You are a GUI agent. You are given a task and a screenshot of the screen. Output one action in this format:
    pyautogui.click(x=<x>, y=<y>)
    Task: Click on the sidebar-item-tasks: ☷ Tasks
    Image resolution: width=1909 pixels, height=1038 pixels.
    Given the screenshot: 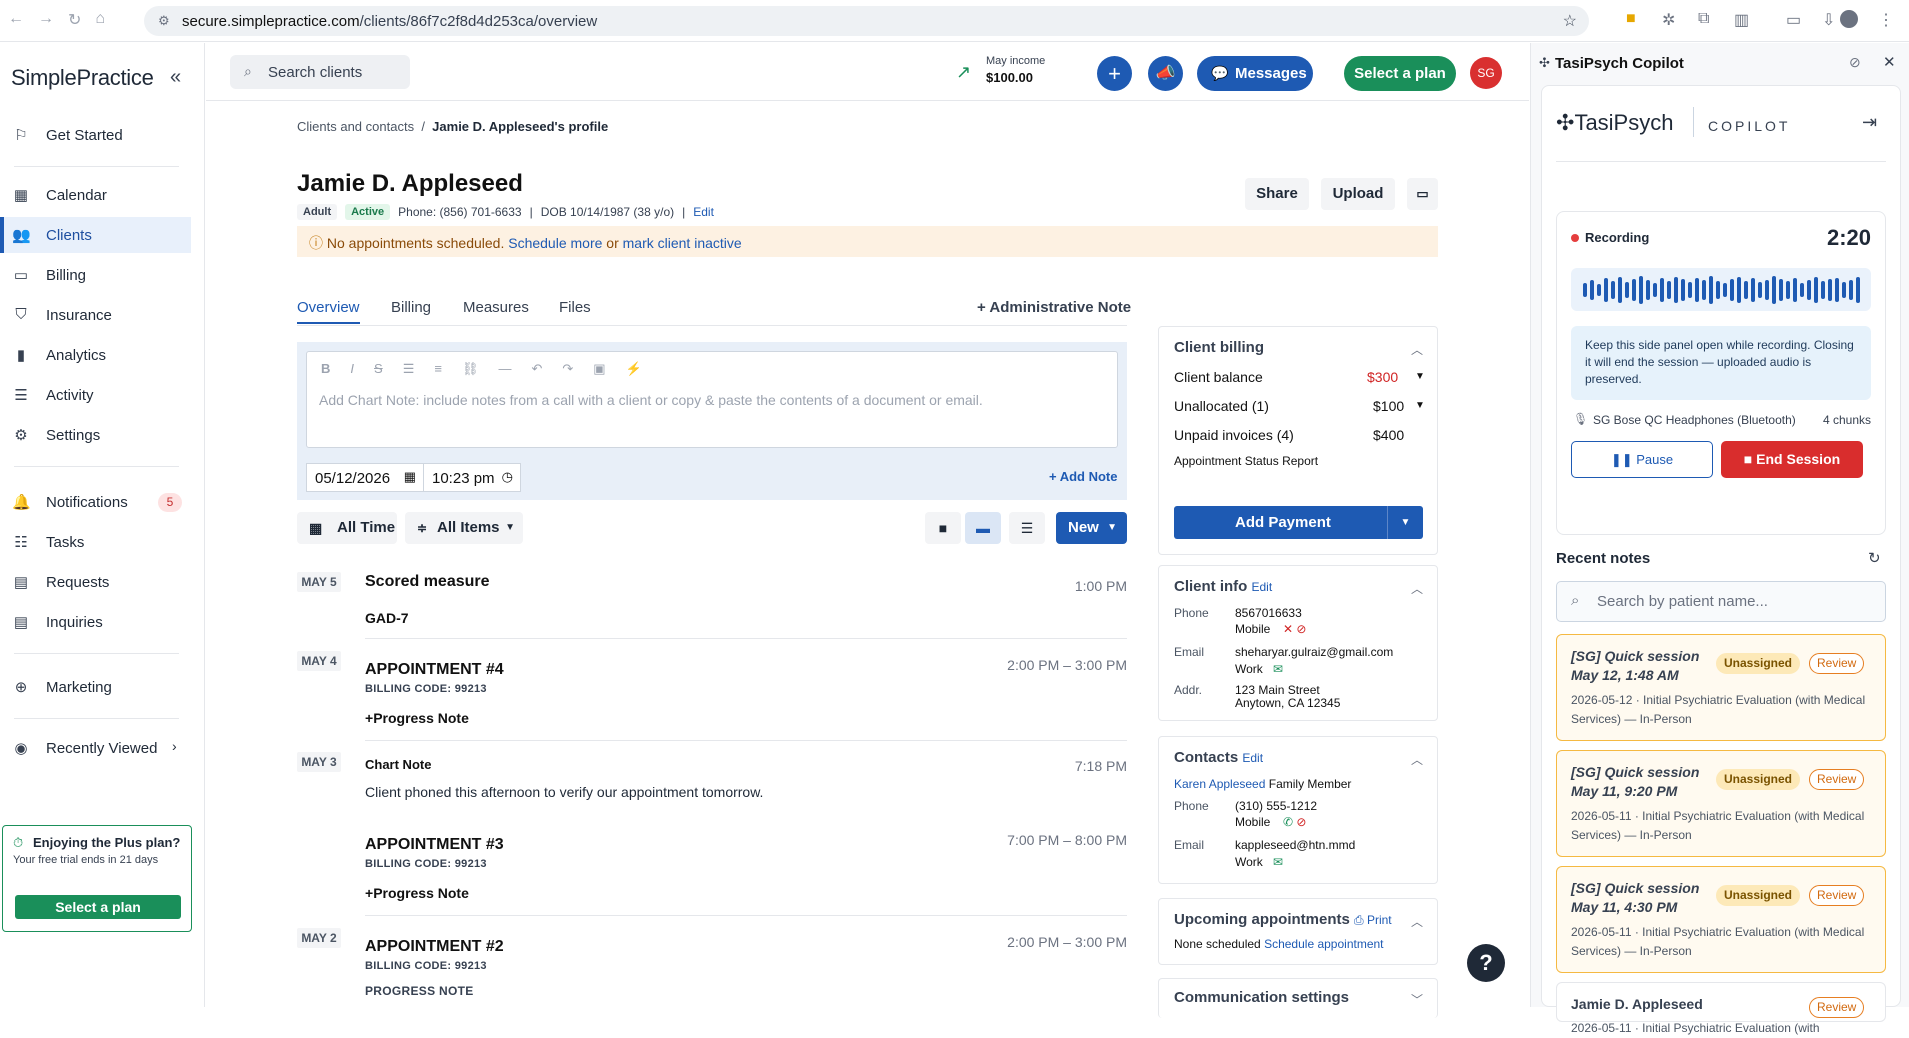 What is the action you would take?
    pyautogui.click(x=95, y=542)
    